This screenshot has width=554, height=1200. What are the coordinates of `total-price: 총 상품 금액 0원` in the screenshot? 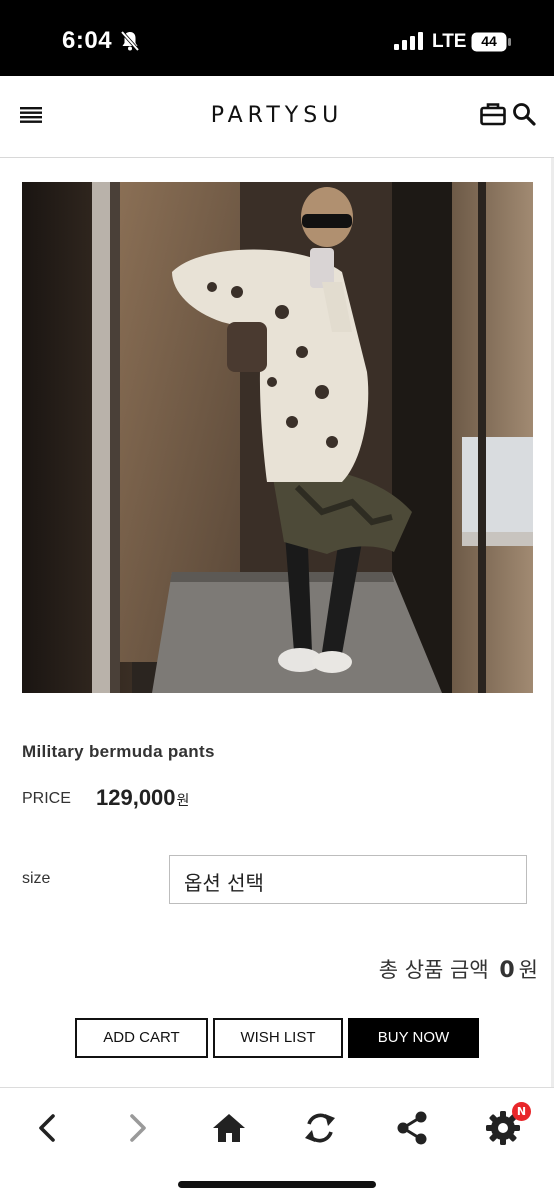 It's located at (458, 969).